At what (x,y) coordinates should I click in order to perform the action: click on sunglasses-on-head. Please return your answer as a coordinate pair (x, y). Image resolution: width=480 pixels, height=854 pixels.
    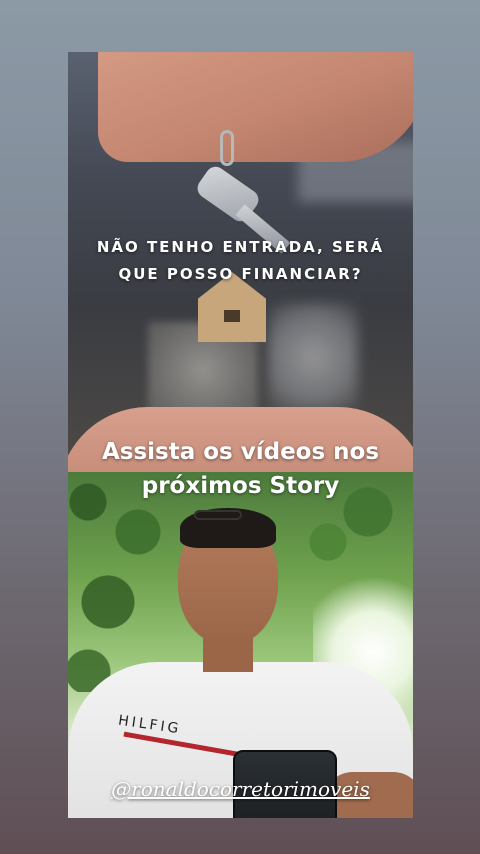
    Looking at the image, I should click on (218, 515).